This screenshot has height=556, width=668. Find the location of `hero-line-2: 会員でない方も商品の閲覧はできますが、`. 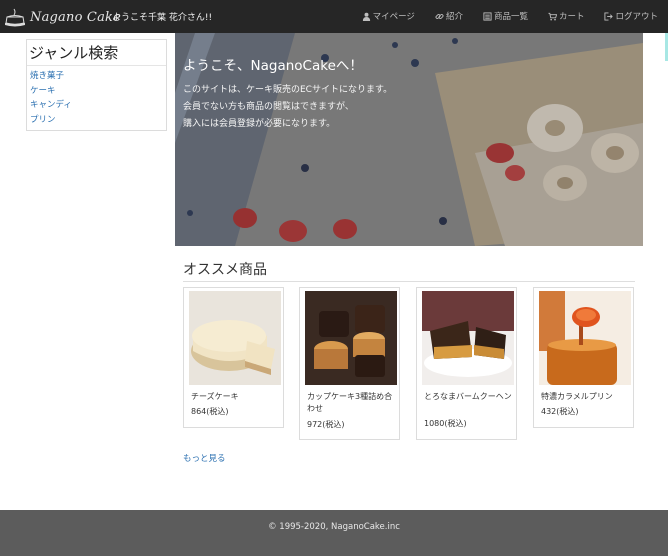

hero-line-2: 会員でない方も商品の閲覧はできますが、 is located at coordinates (268, 107).